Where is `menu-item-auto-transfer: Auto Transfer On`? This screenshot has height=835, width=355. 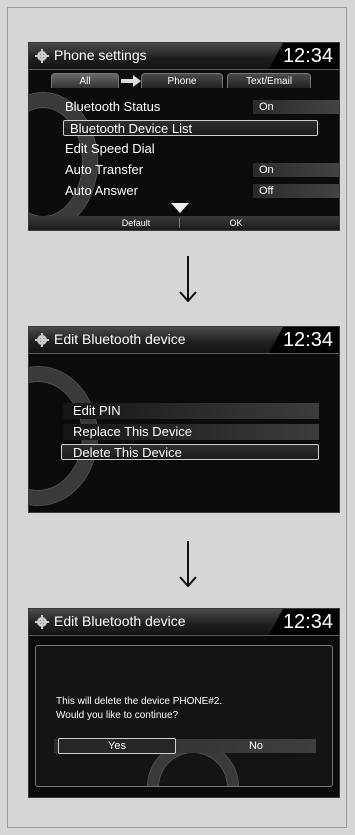 menu-item-auto-transfer: Auto Transfer On is located at coordinates (202, 170).